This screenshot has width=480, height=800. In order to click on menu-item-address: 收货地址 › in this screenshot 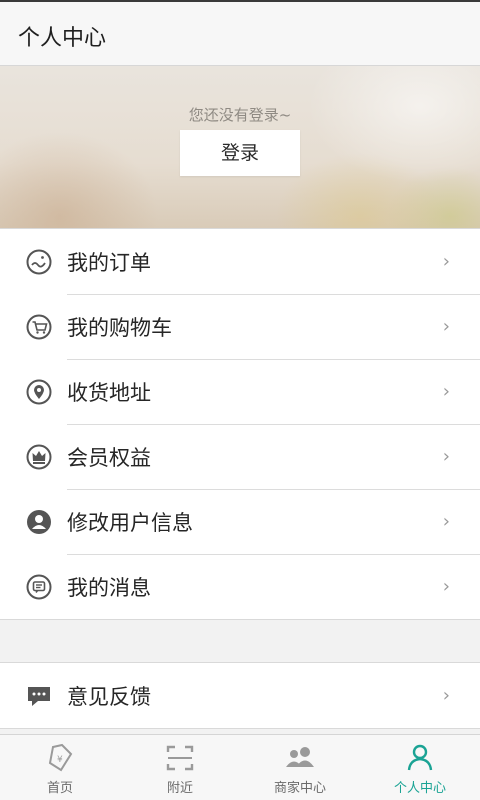, I will do `click(240, 391)`.